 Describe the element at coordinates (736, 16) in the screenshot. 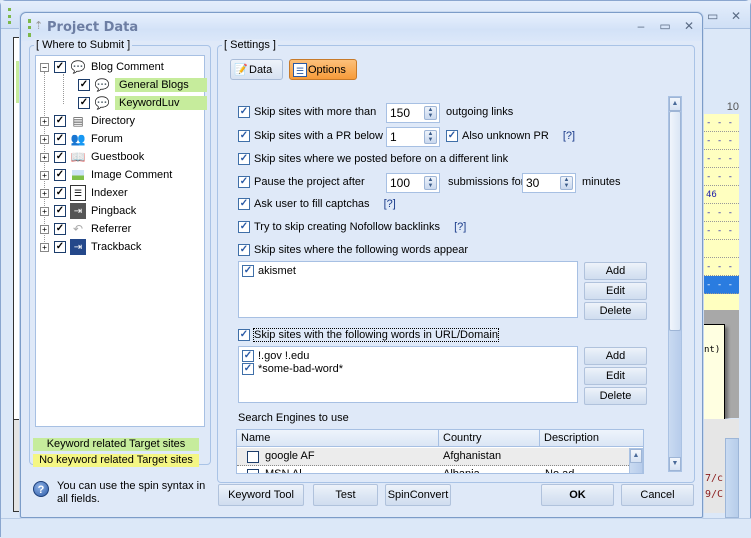

I see `background-close-button: ✕` at that location.